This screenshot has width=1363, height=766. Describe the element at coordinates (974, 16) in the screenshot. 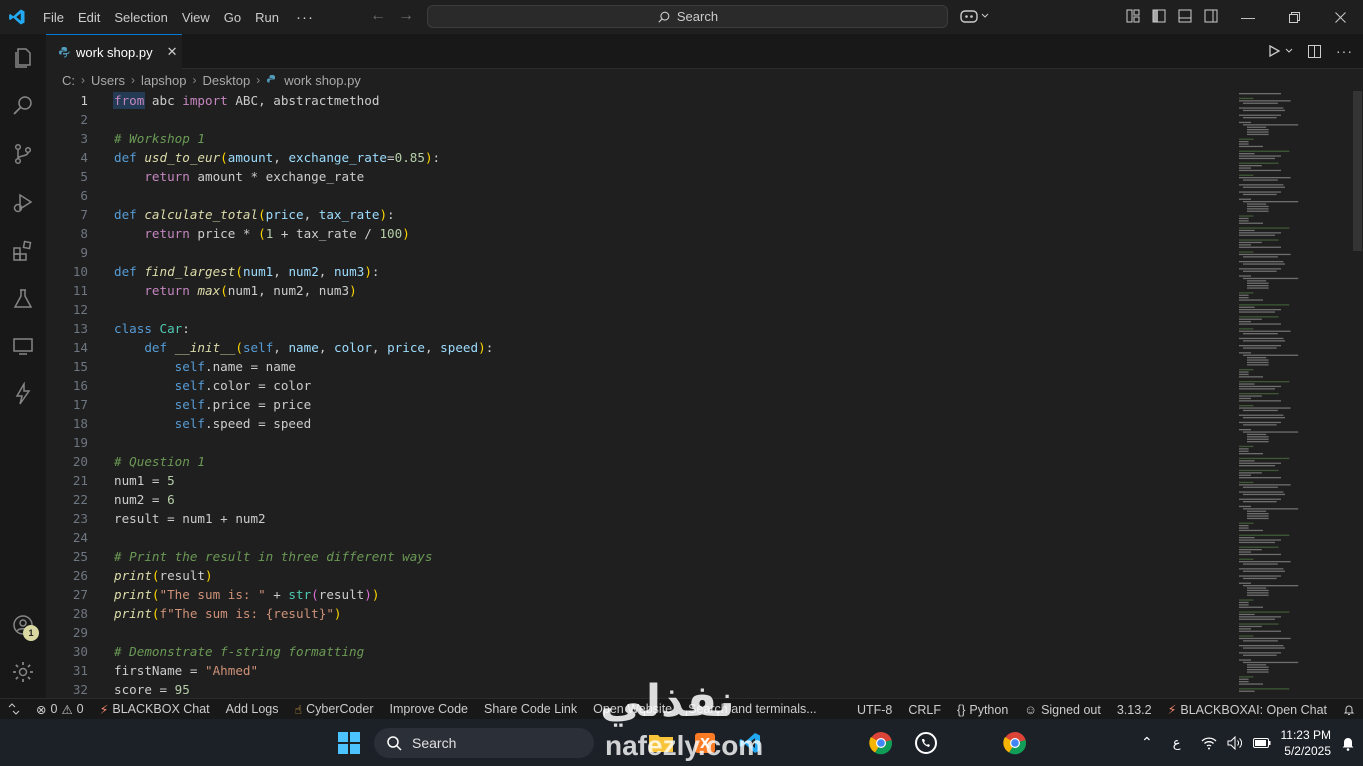

I see `copilot-menu` at that location.